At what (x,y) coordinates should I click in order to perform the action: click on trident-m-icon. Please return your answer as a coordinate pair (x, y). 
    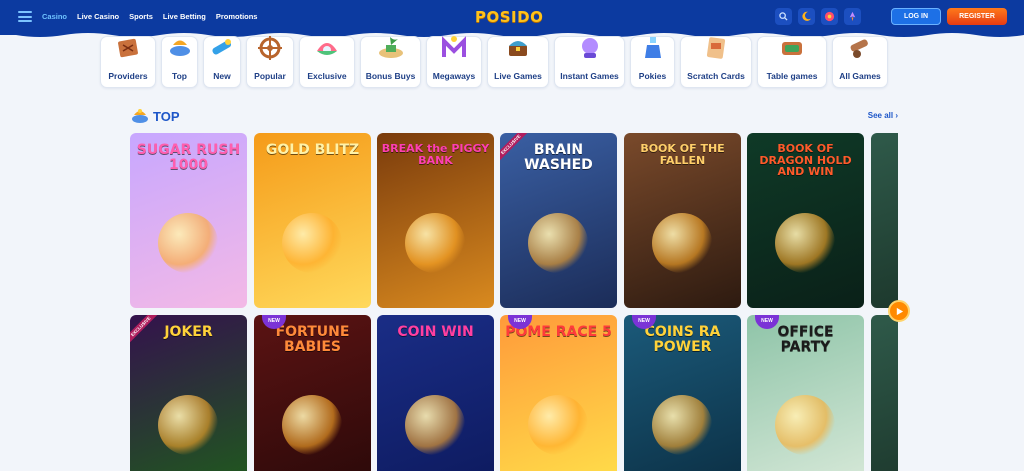
    Looking at the image, I should click on (454, 46).